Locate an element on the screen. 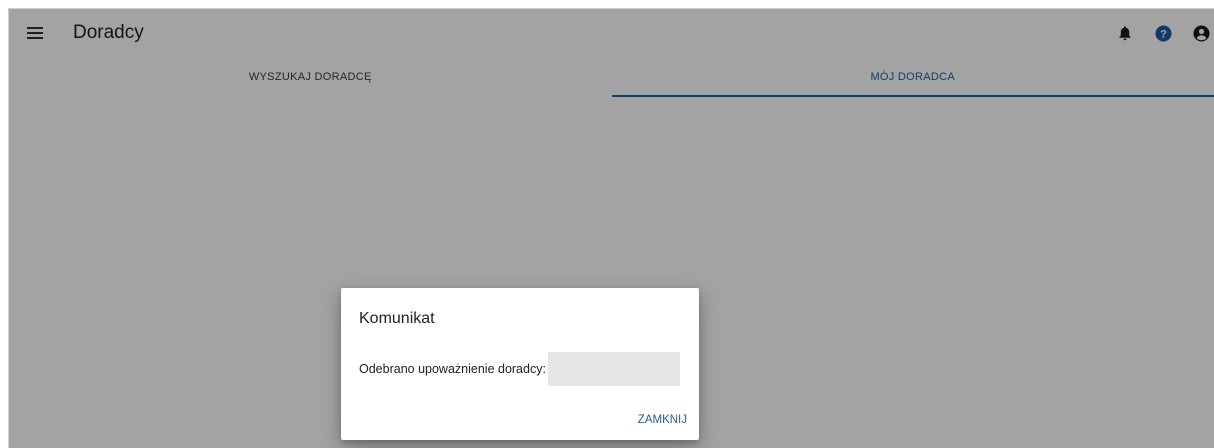  close-button: ZAMKNIJ is located at coordinates (662, 420).